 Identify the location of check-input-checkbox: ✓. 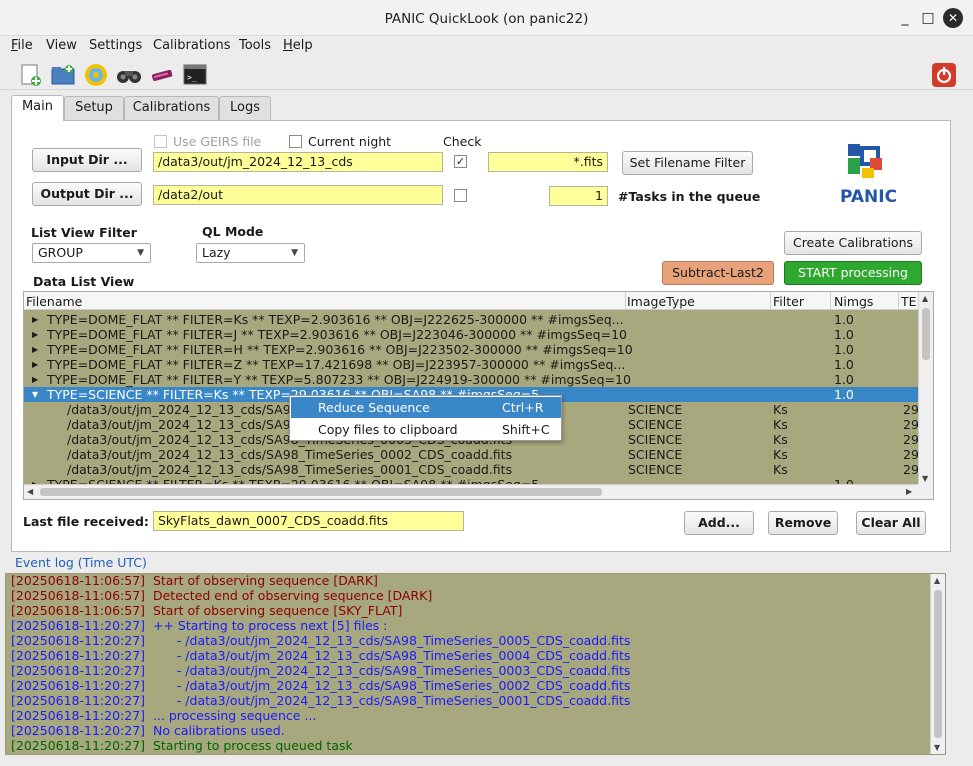
(460, 161).